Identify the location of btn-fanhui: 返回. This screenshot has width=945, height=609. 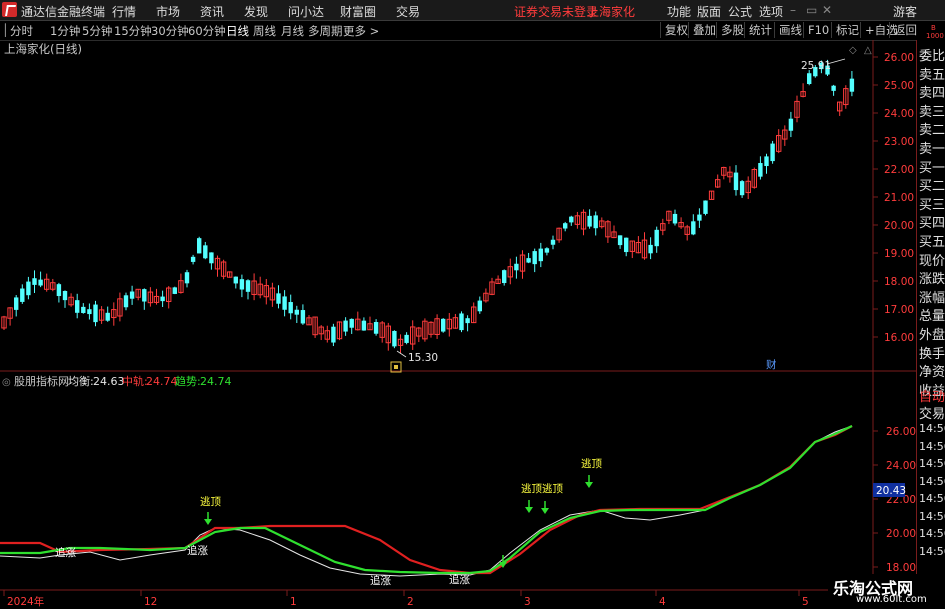
(905, 30).